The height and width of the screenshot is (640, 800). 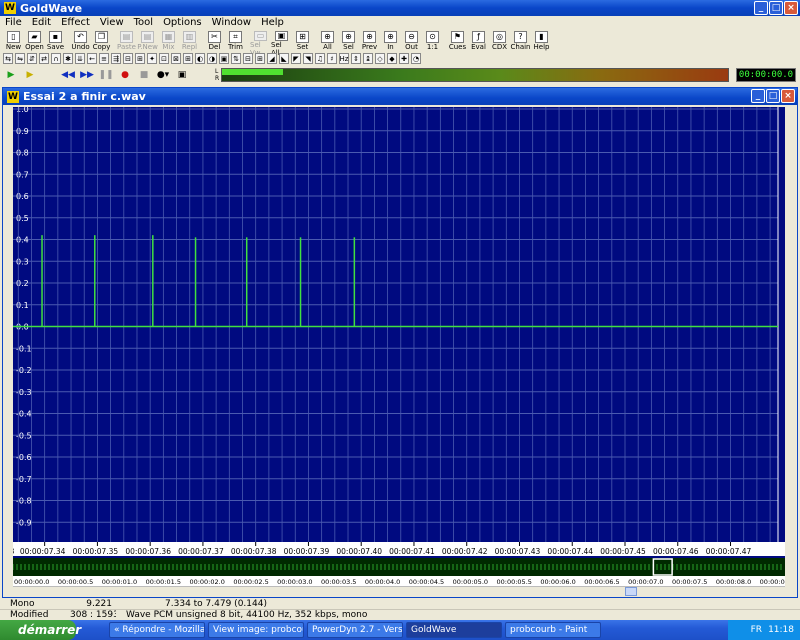 What do you see at coordinates (776, 8) in the screenshot?
I see `maximize-button: □` at bounding box center [776, 8].